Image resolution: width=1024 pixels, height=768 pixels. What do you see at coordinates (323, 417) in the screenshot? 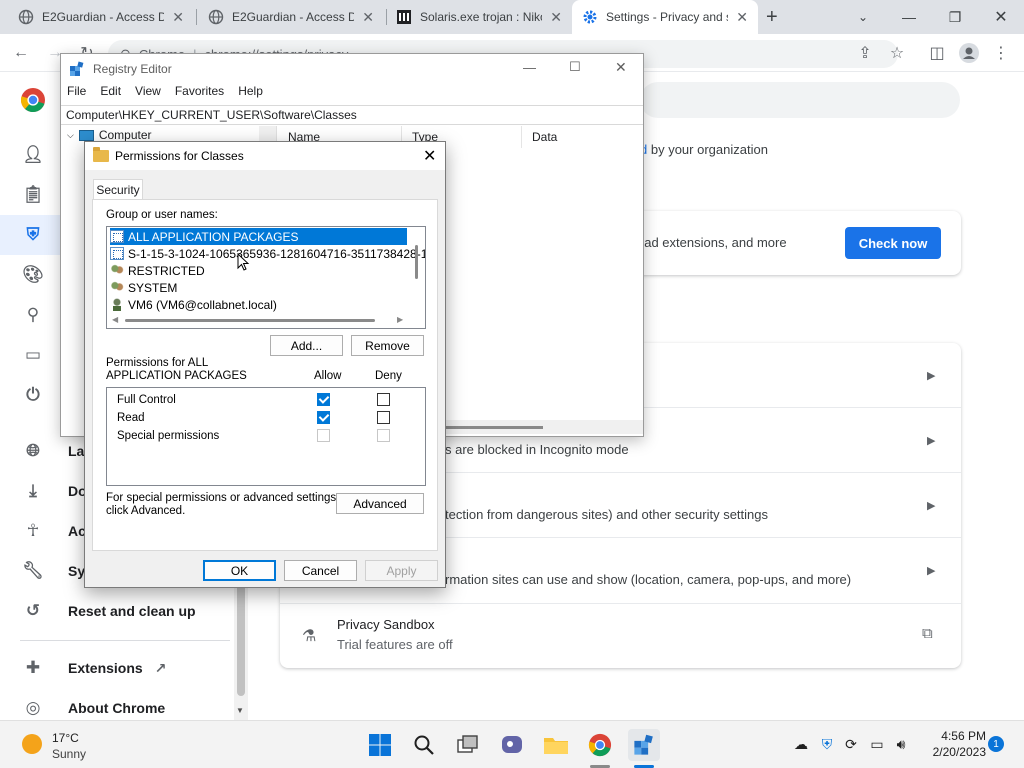
I see `read-allow-checkbox` at bounding box center [323, 417].